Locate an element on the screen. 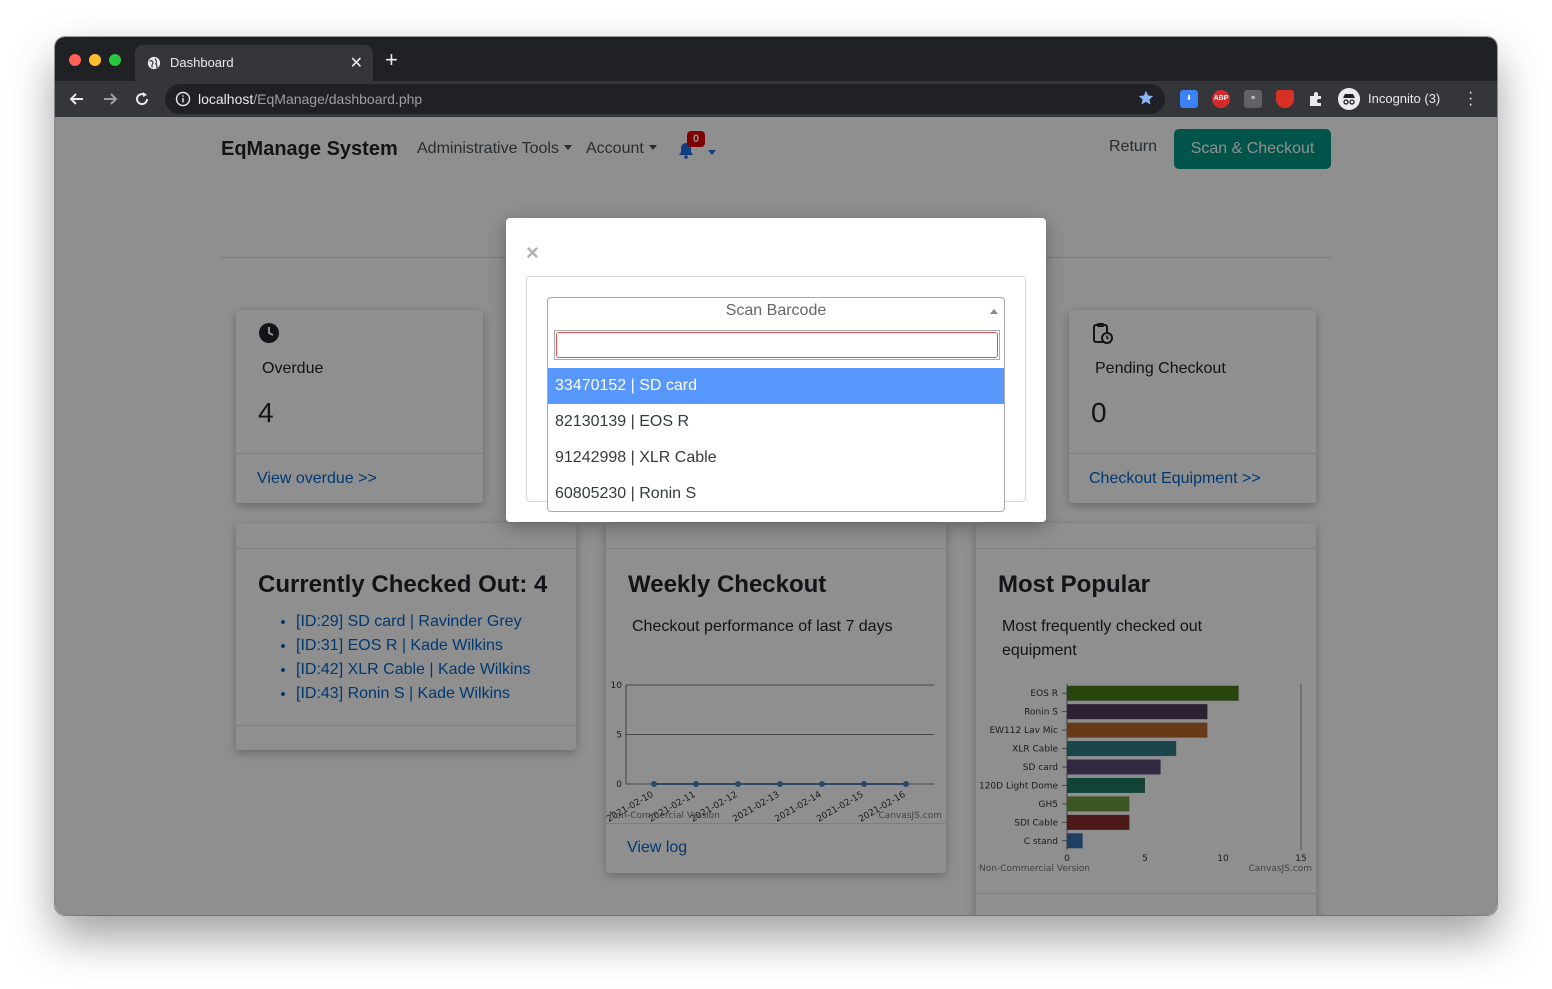 This screenshot has height=989, width=1552. incognito-icon is located at coordinates (1349, 99).